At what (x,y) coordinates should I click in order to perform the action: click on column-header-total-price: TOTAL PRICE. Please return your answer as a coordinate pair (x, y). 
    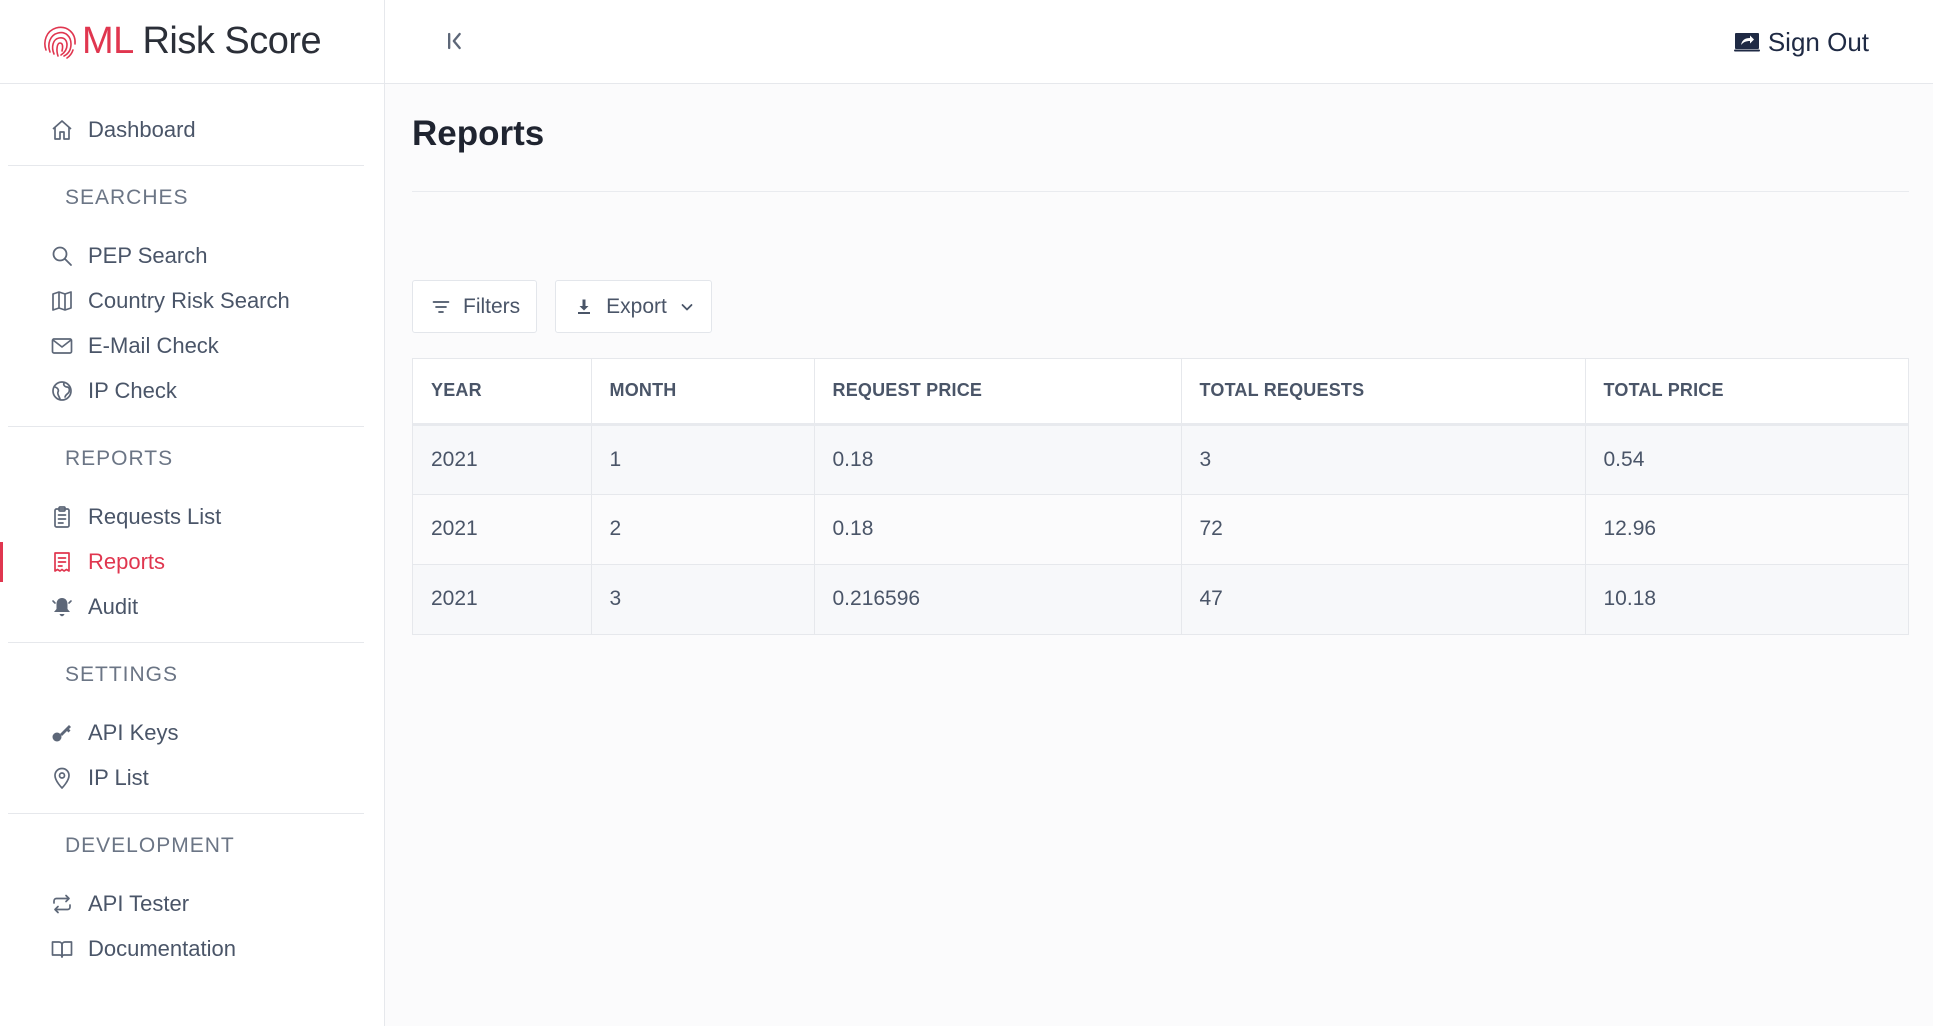
    Looking at the image, I should click on (1746, 392).